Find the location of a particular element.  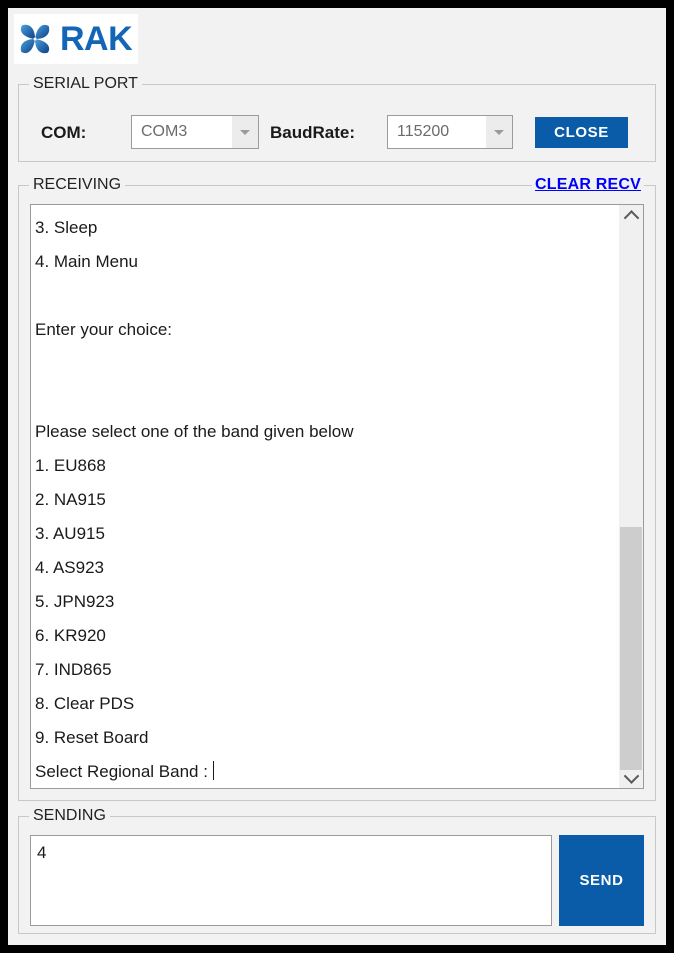

clear-recv-link: CLEAR RECV is located at coordinates (587, 185).